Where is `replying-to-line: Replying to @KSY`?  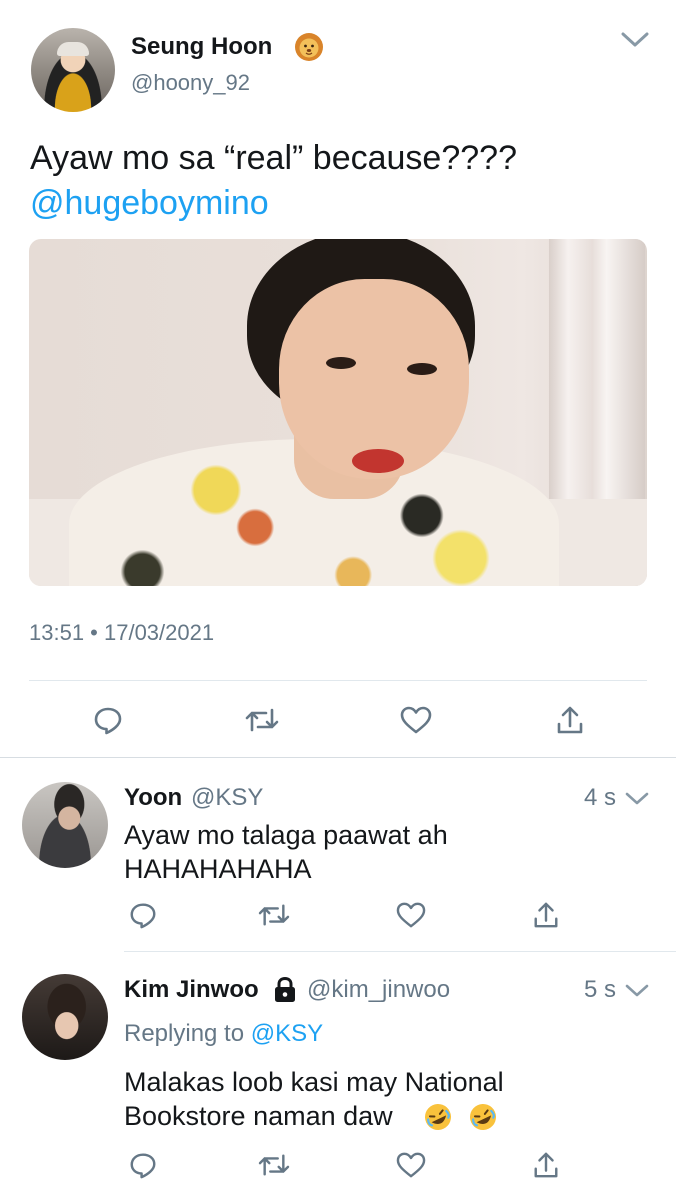 replying-to-line: Replying to @KSY is located at coordinates (223, 1034).